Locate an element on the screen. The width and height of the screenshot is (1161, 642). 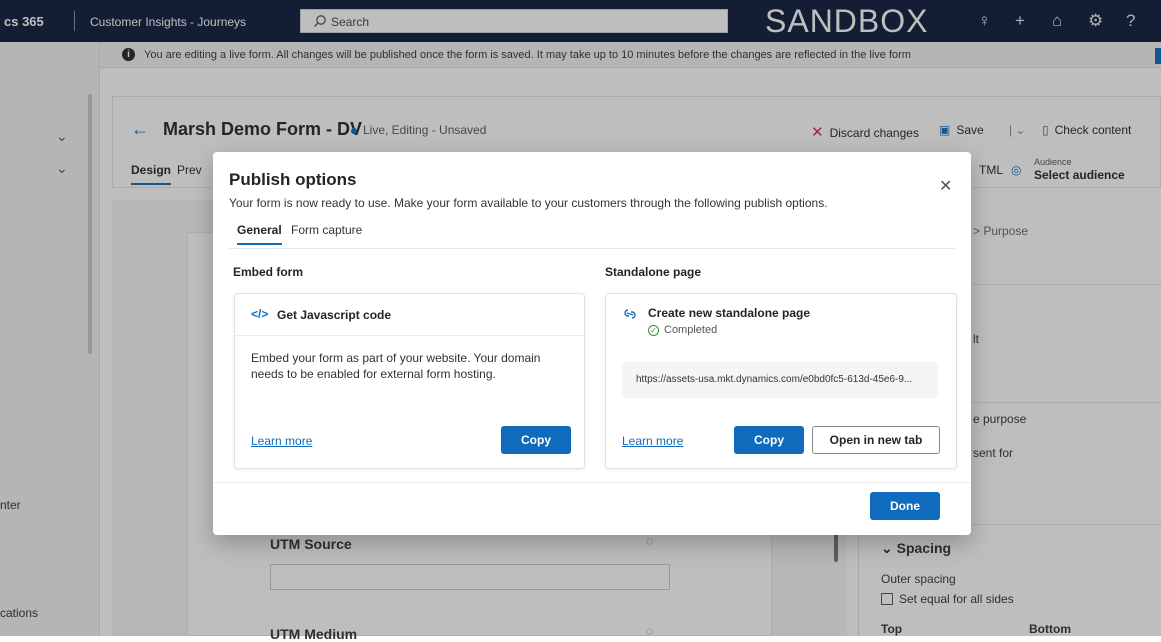
link-icon is located at coordinates (630, 315).